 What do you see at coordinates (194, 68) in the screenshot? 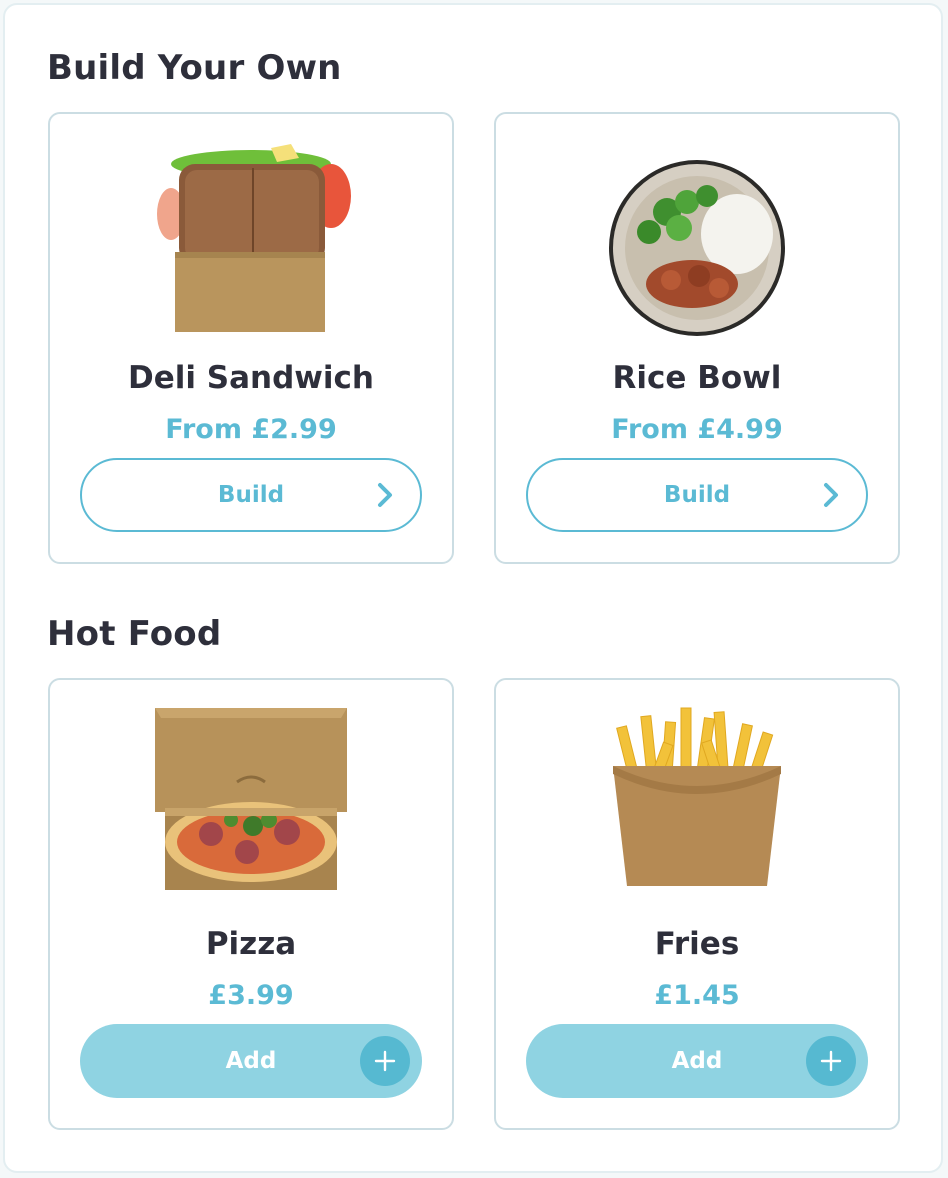
I see `section-title-build-your-own: Build Your Own` at bounding box center [194, 68].